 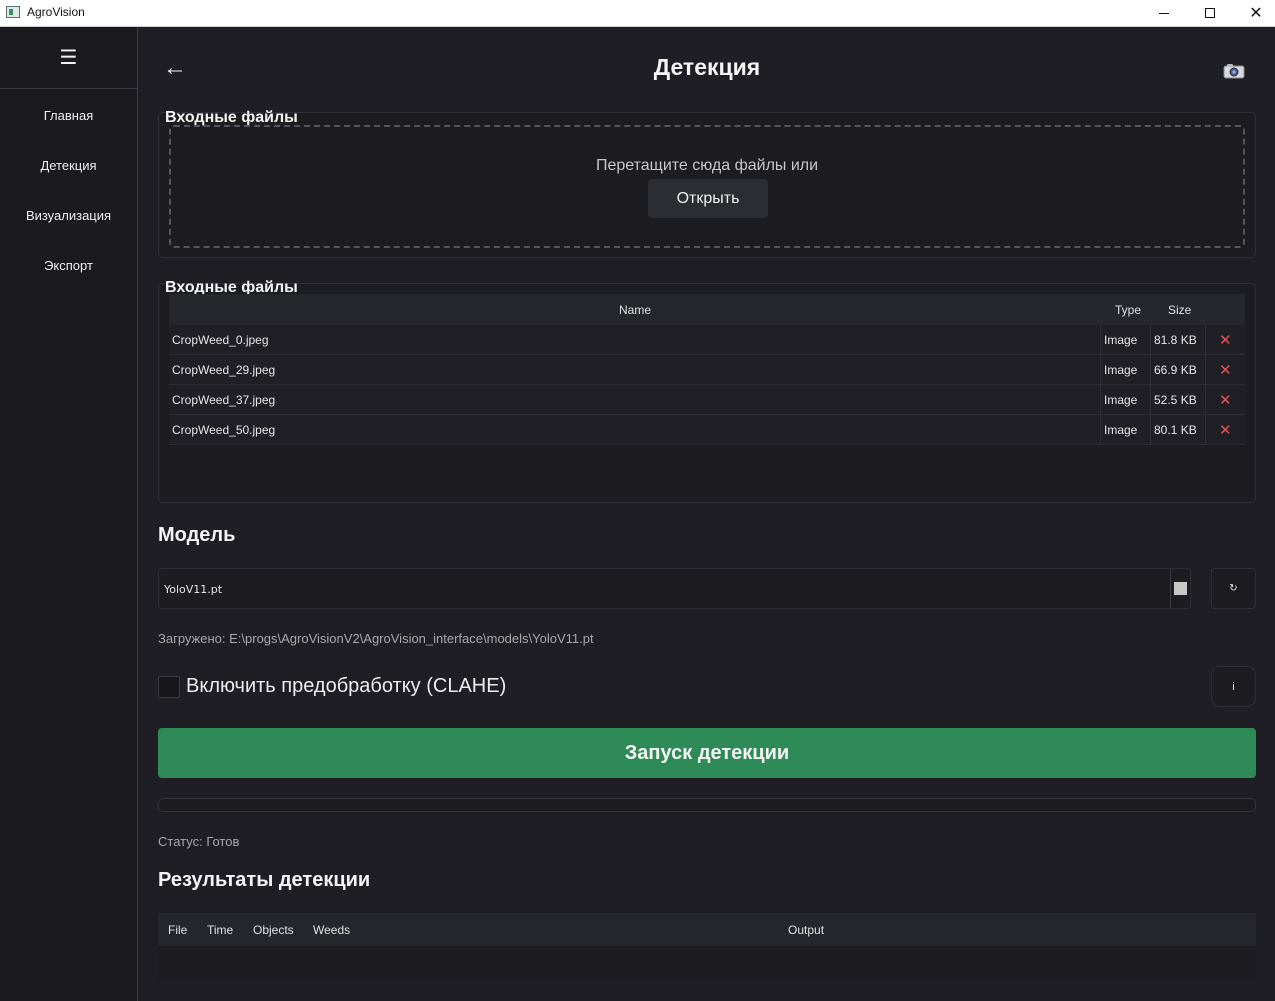 What do you see at coordinates (1175, 370) in the screenshot?
I see `file-size: 66.9 KB` at bounding box center [1175, 370].